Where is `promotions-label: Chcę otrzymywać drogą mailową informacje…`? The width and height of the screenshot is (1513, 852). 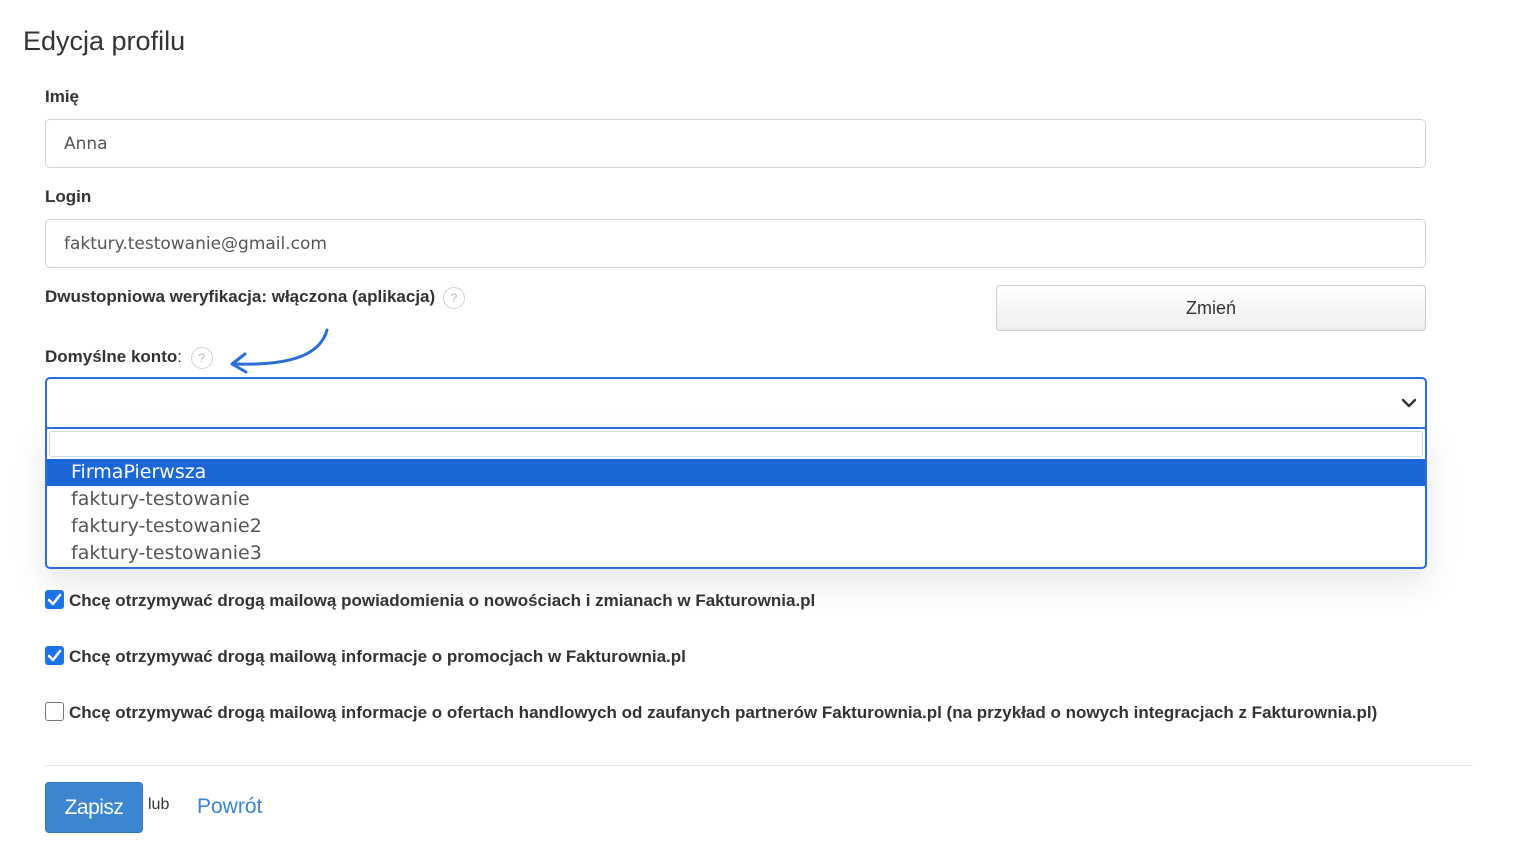
promotions-label: Chcę otrzymywać drogą mailową informacje… is located at coordinates (377, 656).